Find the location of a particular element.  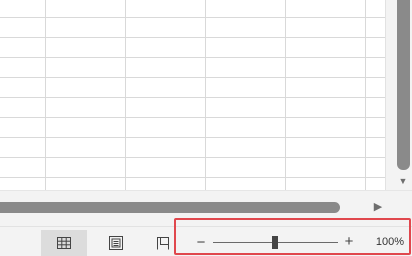

page-layout-icon is located at coordinates (116, 243).